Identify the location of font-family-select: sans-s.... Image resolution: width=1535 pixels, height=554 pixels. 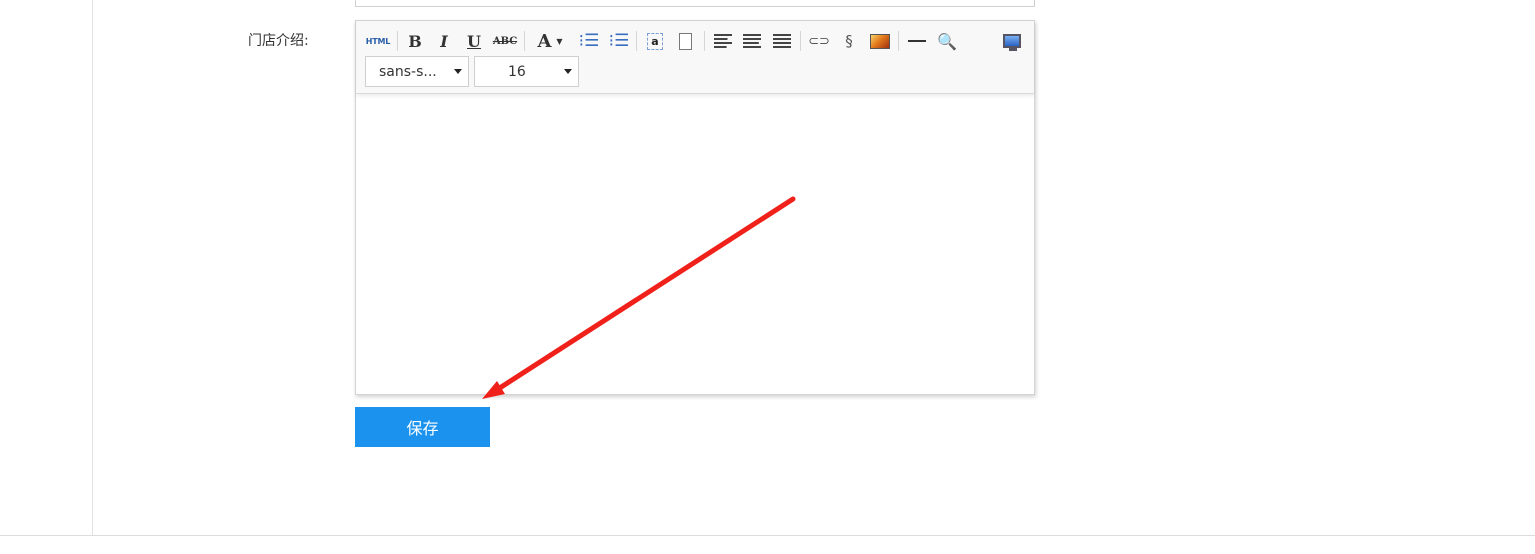
(417, 71).